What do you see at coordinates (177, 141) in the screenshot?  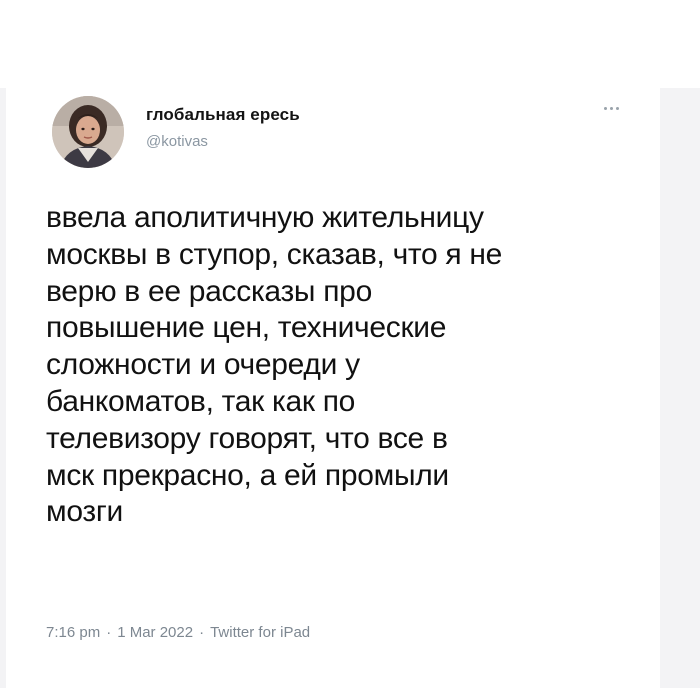 I see `author-handle: @kotivas` at bounding box center [177, 141].